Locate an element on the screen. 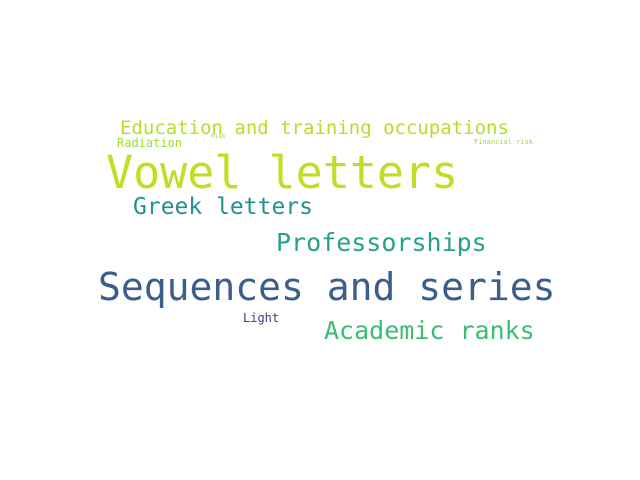 The width and height of the screenshot is (640, 480). word-vowel-letters: Vowel letters is located at coordinates (282, 172).